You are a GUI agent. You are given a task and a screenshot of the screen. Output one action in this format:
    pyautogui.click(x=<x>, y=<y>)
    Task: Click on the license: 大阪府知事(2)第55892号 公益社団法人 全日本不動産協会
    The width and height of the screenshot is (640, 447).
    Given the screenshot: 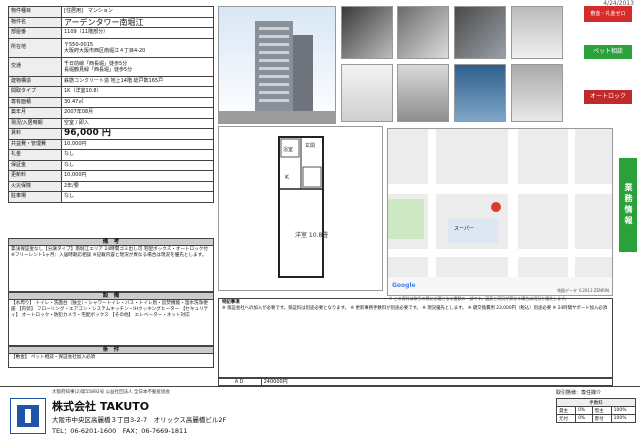 What is the action you would take?
    pyautogui.click(x=111, y=392)
    